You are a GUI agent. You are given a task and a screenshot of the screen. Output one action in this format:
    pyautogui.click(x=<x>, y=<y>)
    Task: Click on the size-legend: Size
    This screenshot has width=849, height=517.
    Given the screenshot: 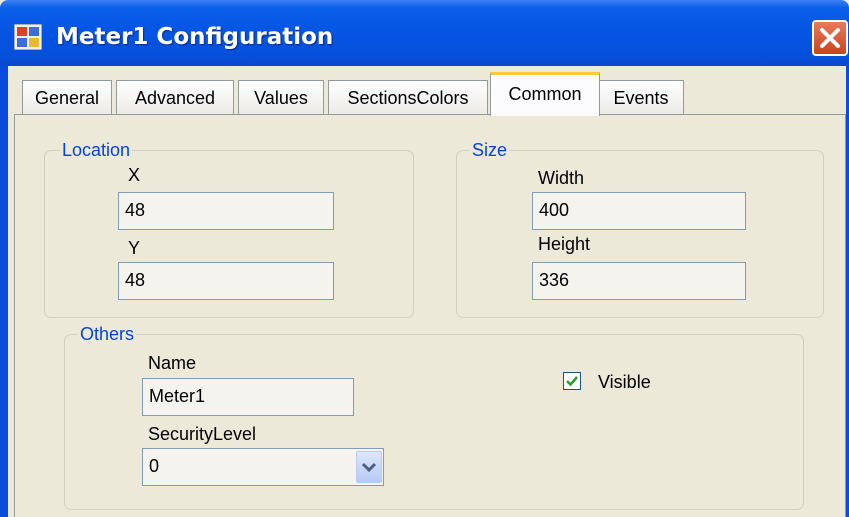 What is the action you would take?
    pyautogui.click(x=490, y=150)
    